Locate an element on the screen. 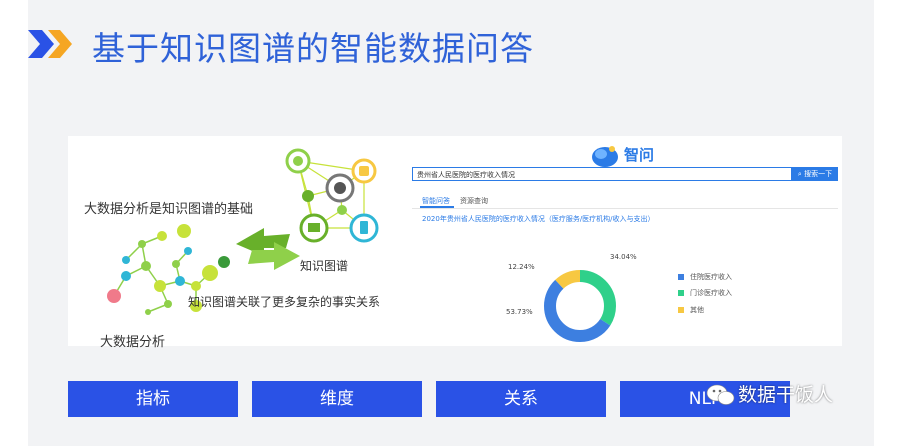 This screenshot has width=920, height=446. double-chevron-icon is located at coordinates (50, 44).